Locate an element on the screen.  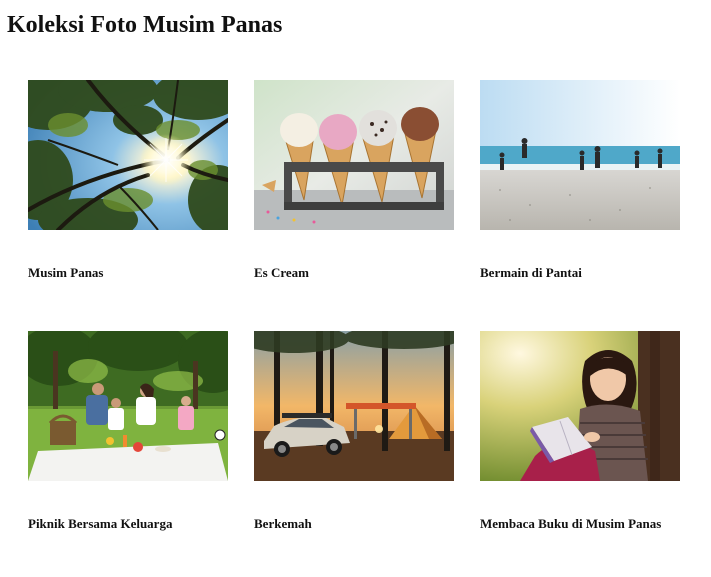
gallery-card-berkemah: Berkemah is located at coordinates (354, 431).